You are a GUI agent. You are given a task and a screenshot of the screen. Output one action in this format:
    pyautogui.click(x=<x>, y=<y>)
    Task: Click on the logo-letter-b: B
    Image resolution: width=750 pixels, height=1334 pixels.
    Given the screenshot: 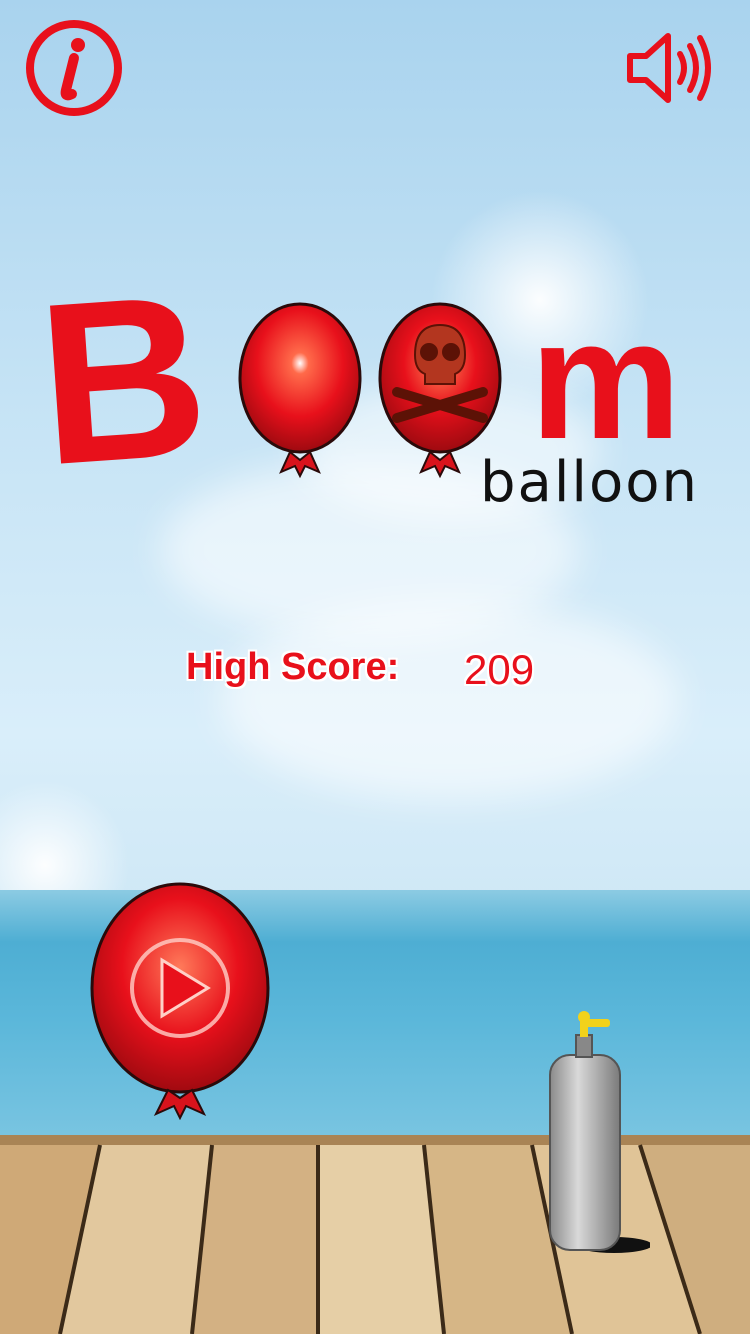 What is the action you would take?
    pyautogui.click(x=123, y=379)
    